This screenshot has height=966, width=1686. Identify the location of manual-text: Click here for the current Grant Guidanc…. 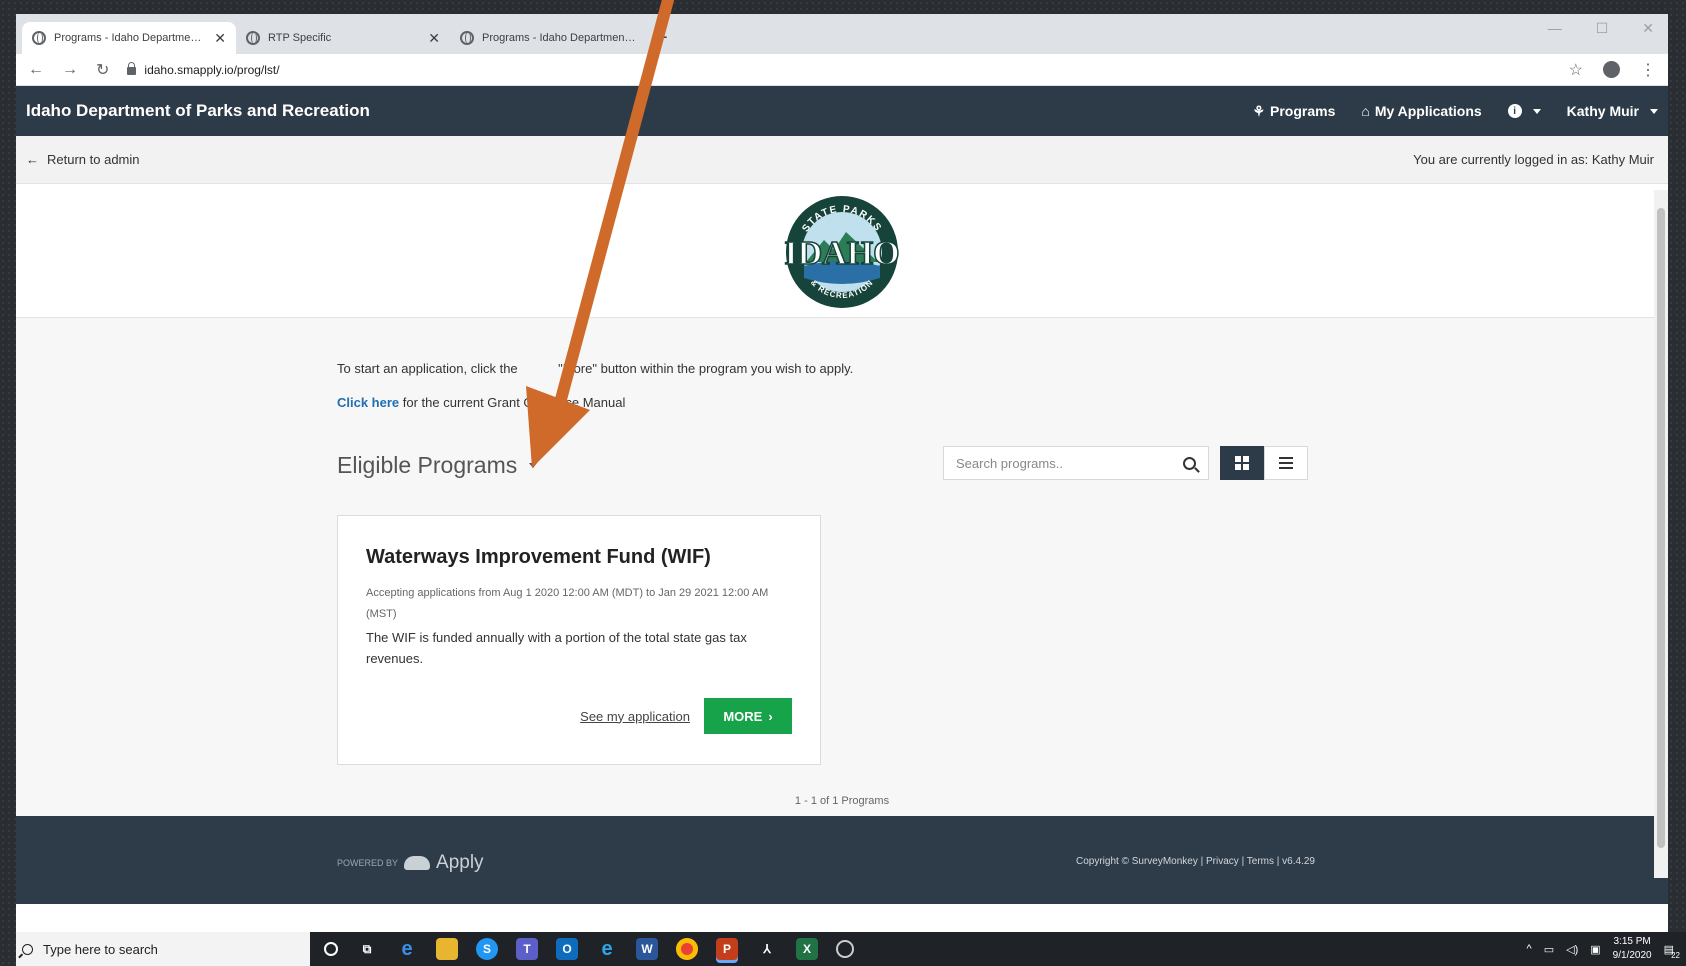
(481, 402).